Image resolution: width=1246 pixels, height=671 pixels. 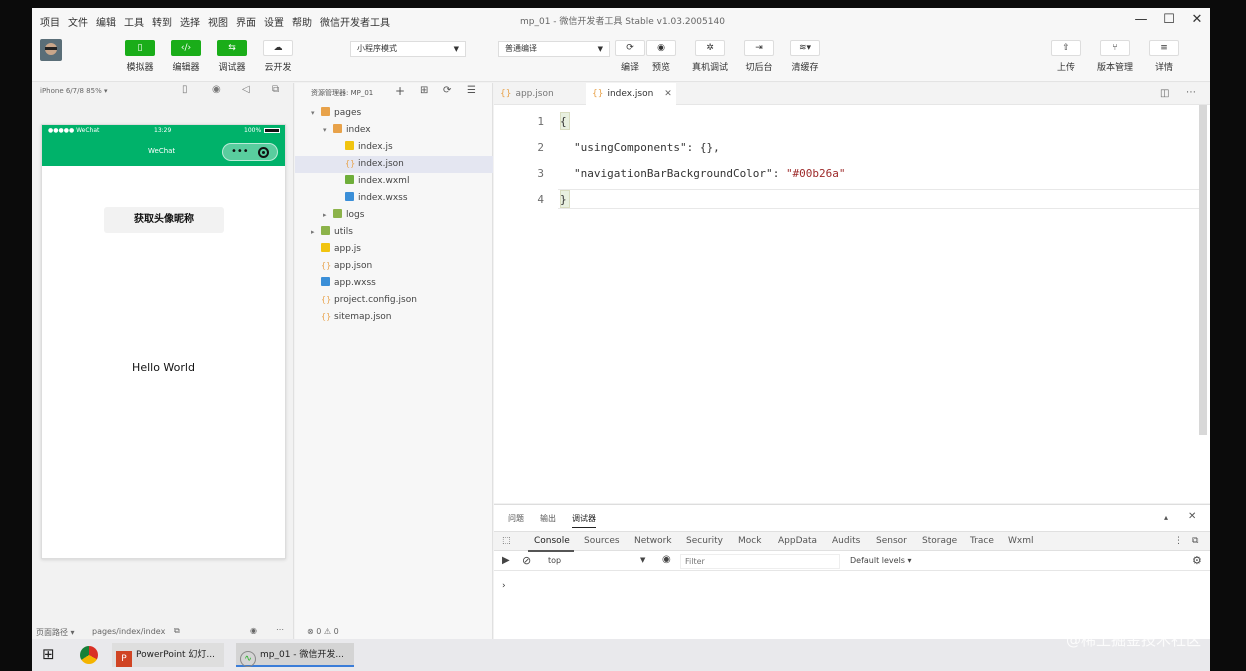 I want to click on tab-console: Console, so click(x=552, y=541).